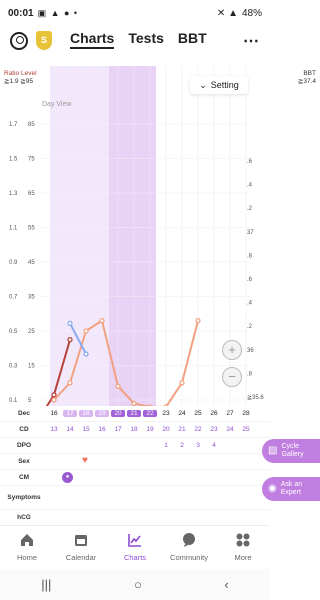  What do you see at coordinates (26, 557) in the screenshot?
I see `nav-home-label: Home` at bounding box center [26, 557].